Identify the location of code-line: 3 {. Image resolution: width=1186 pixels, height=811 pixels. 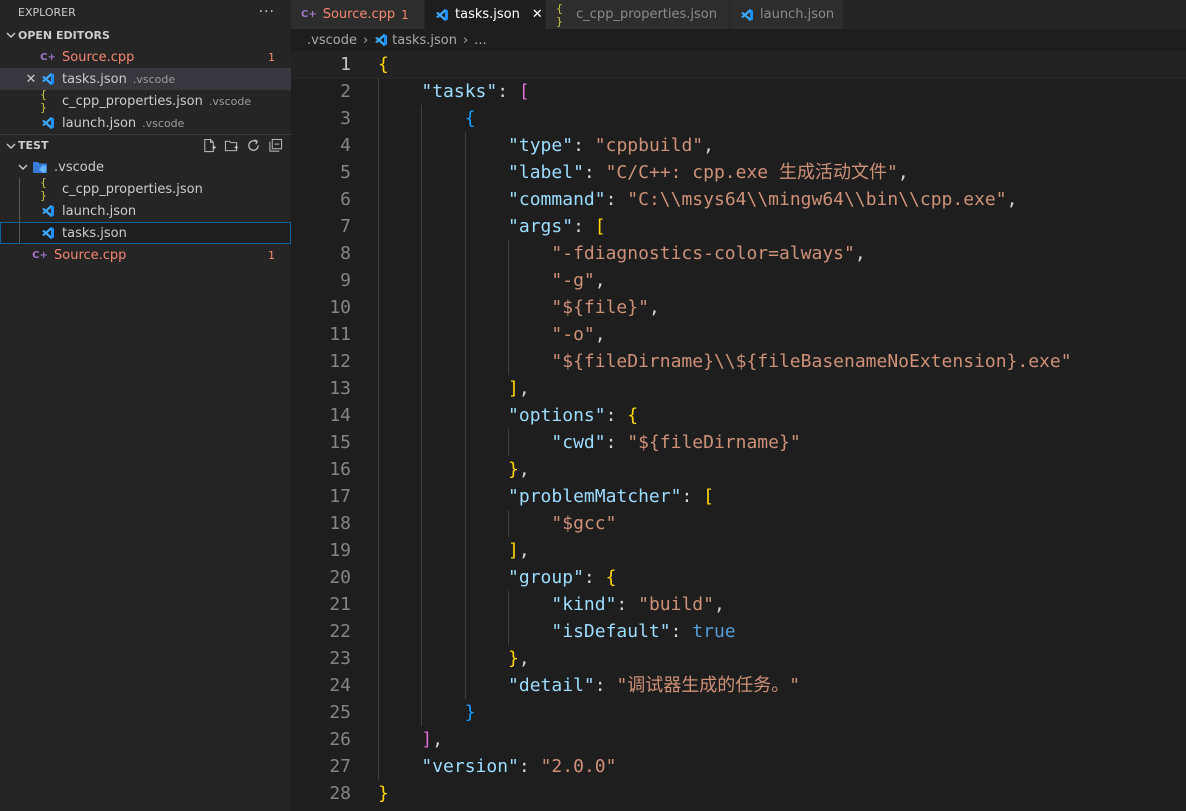
(738, 118).